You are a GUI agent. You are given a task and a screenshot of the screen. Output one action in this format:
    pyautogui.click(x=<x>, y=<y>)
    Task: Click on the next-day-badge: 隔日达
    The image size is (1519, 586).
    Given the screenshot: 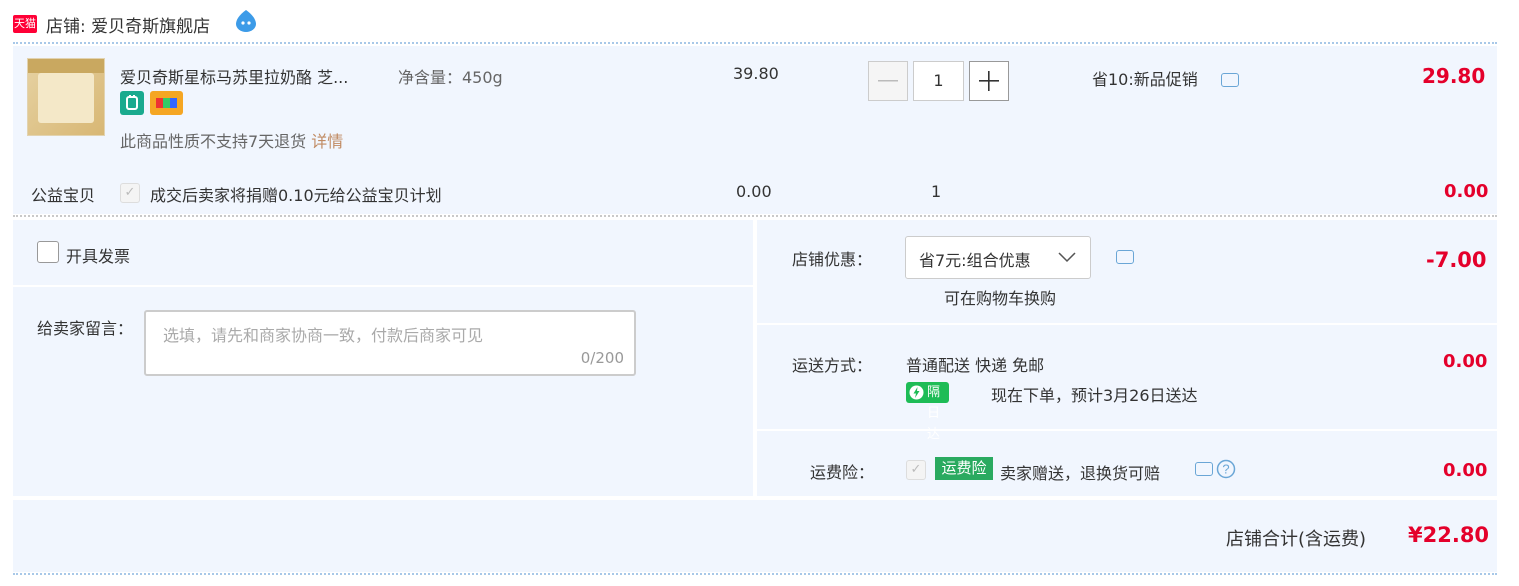 What is the action you would take?
    pyautogui.click(x=927, y=412)
    